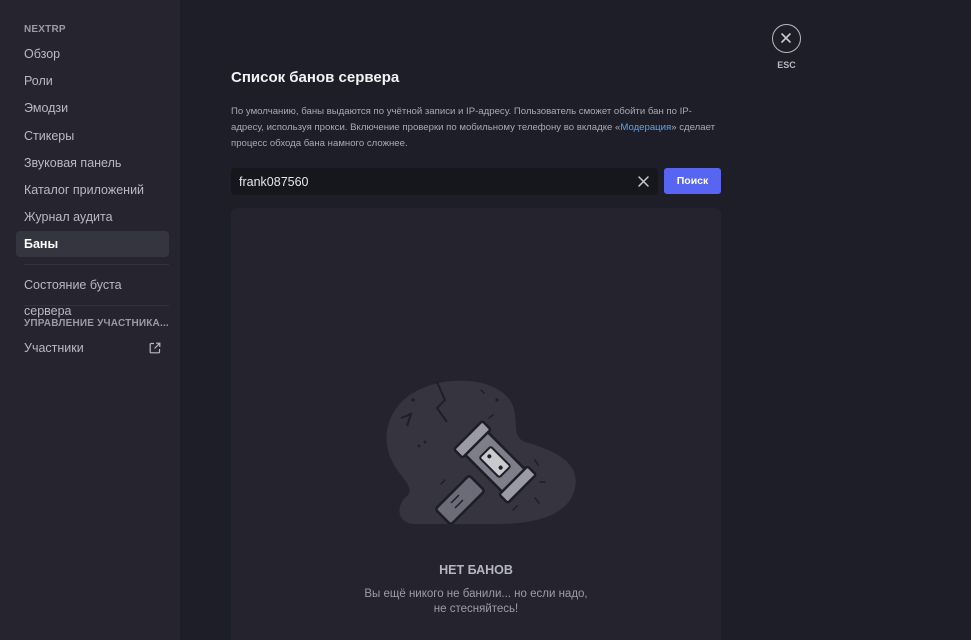  Describe the element at coordinates (92, 348) in the screenshot. I see `sidebar-item-members: Участники` at that location.